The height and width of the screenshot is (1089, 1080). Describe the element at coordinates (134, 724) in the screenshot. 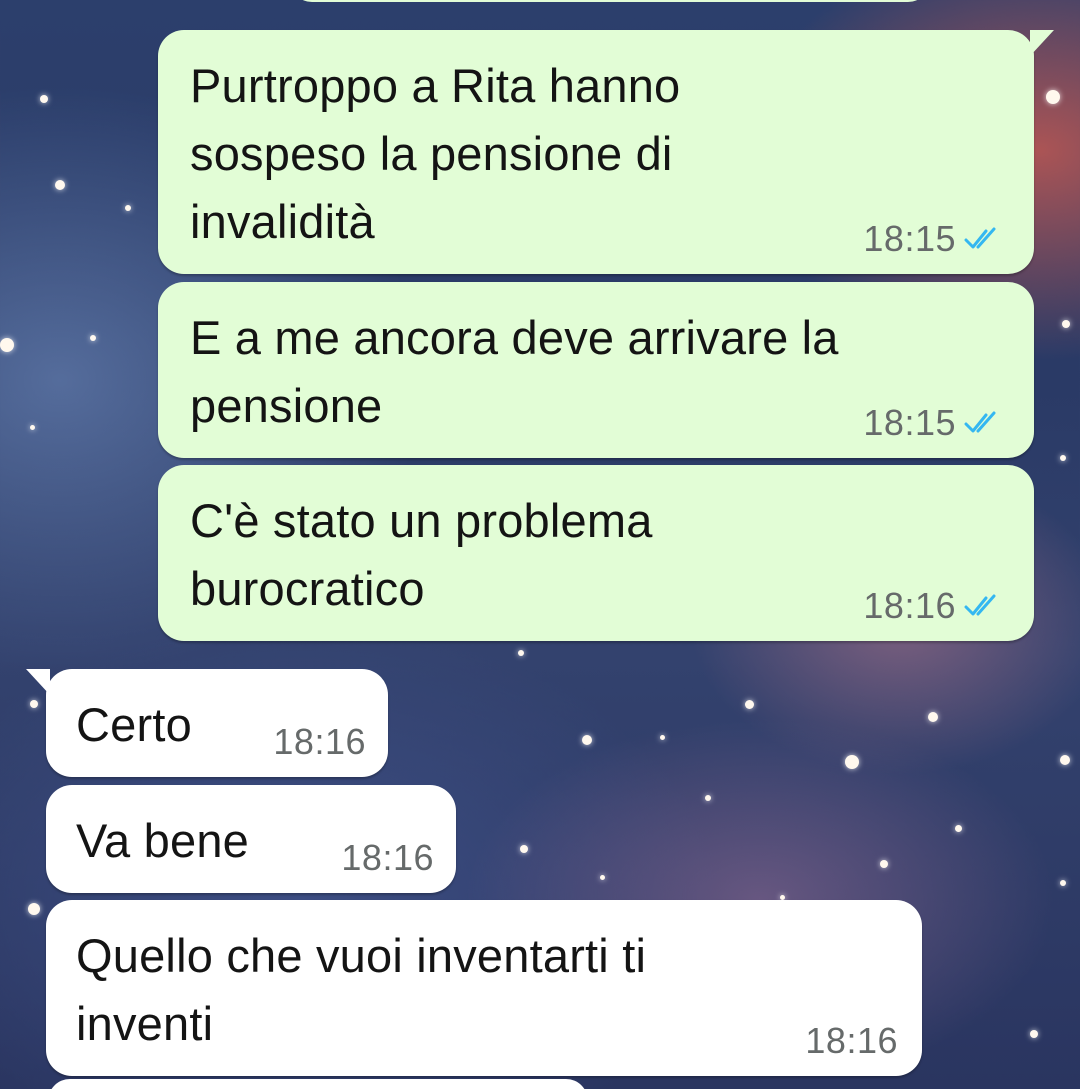

I see `message-text: Certo` at that location.